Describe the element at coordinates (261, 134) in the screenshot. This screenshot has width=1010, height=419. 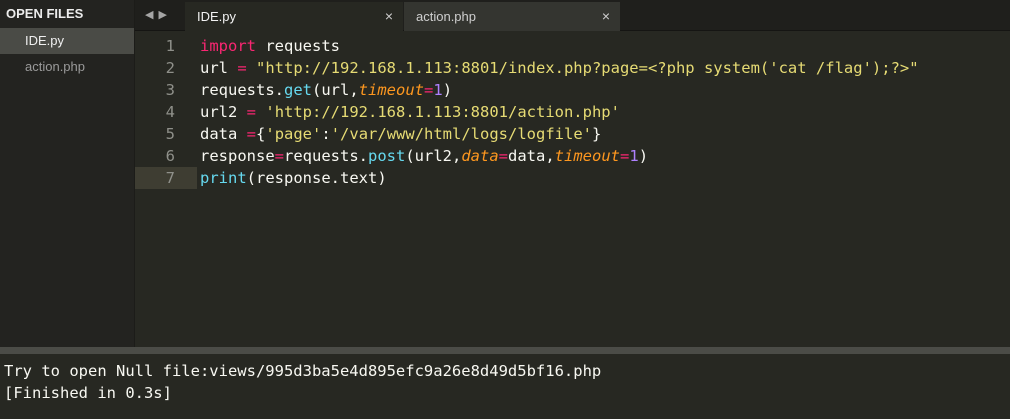
I see `code-token: {` at that location.